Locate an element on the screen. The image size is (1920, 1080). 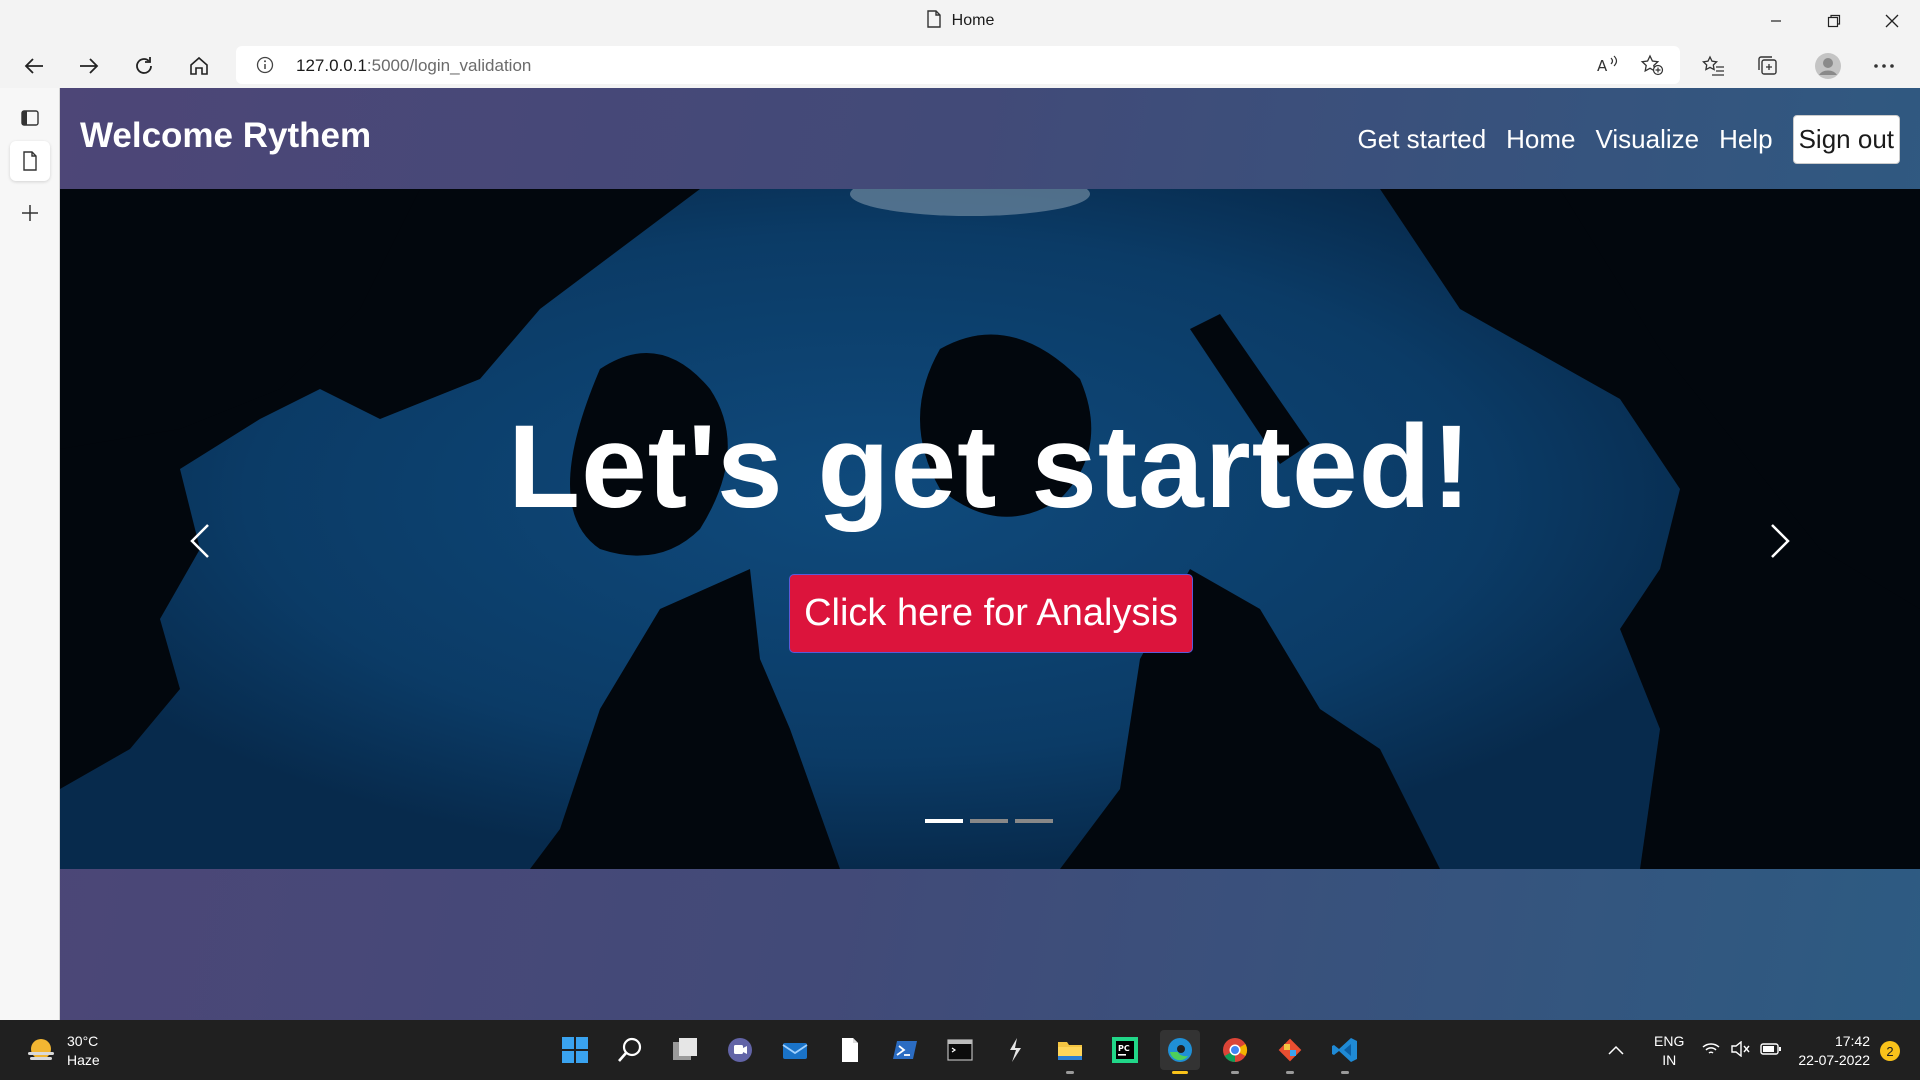
vertical-tabs-sidebar is located at coordinates (30, 554).